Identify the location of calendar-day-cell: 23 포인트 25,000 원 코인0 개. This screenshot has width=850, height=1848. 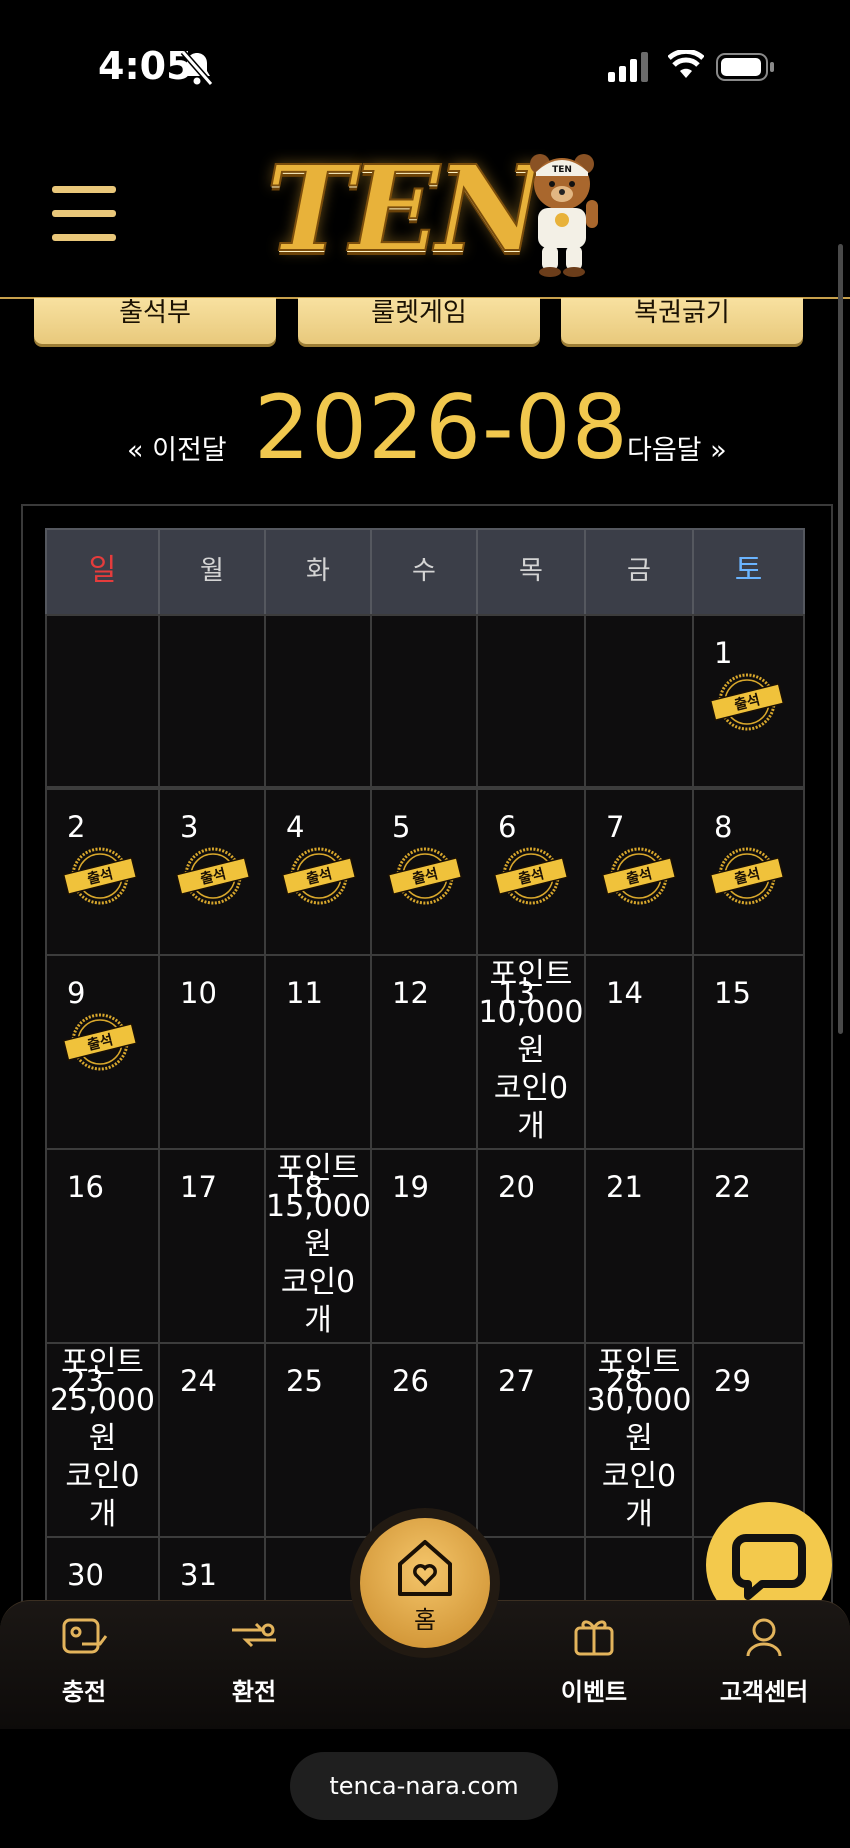
(102, 1440).